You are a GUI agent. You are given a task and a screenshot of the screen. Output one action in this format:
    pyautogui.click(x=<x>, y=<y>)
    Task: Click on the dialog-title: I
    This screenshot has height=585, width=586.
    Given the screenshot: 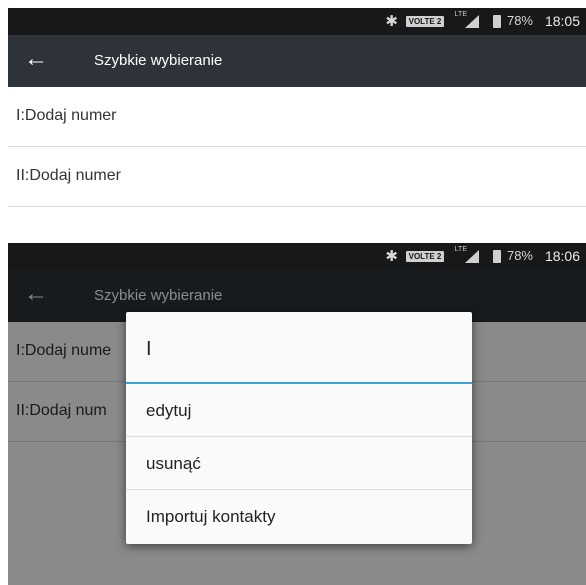 What is the action you would take?
    pyautogui.click(x=149, y=349)
    